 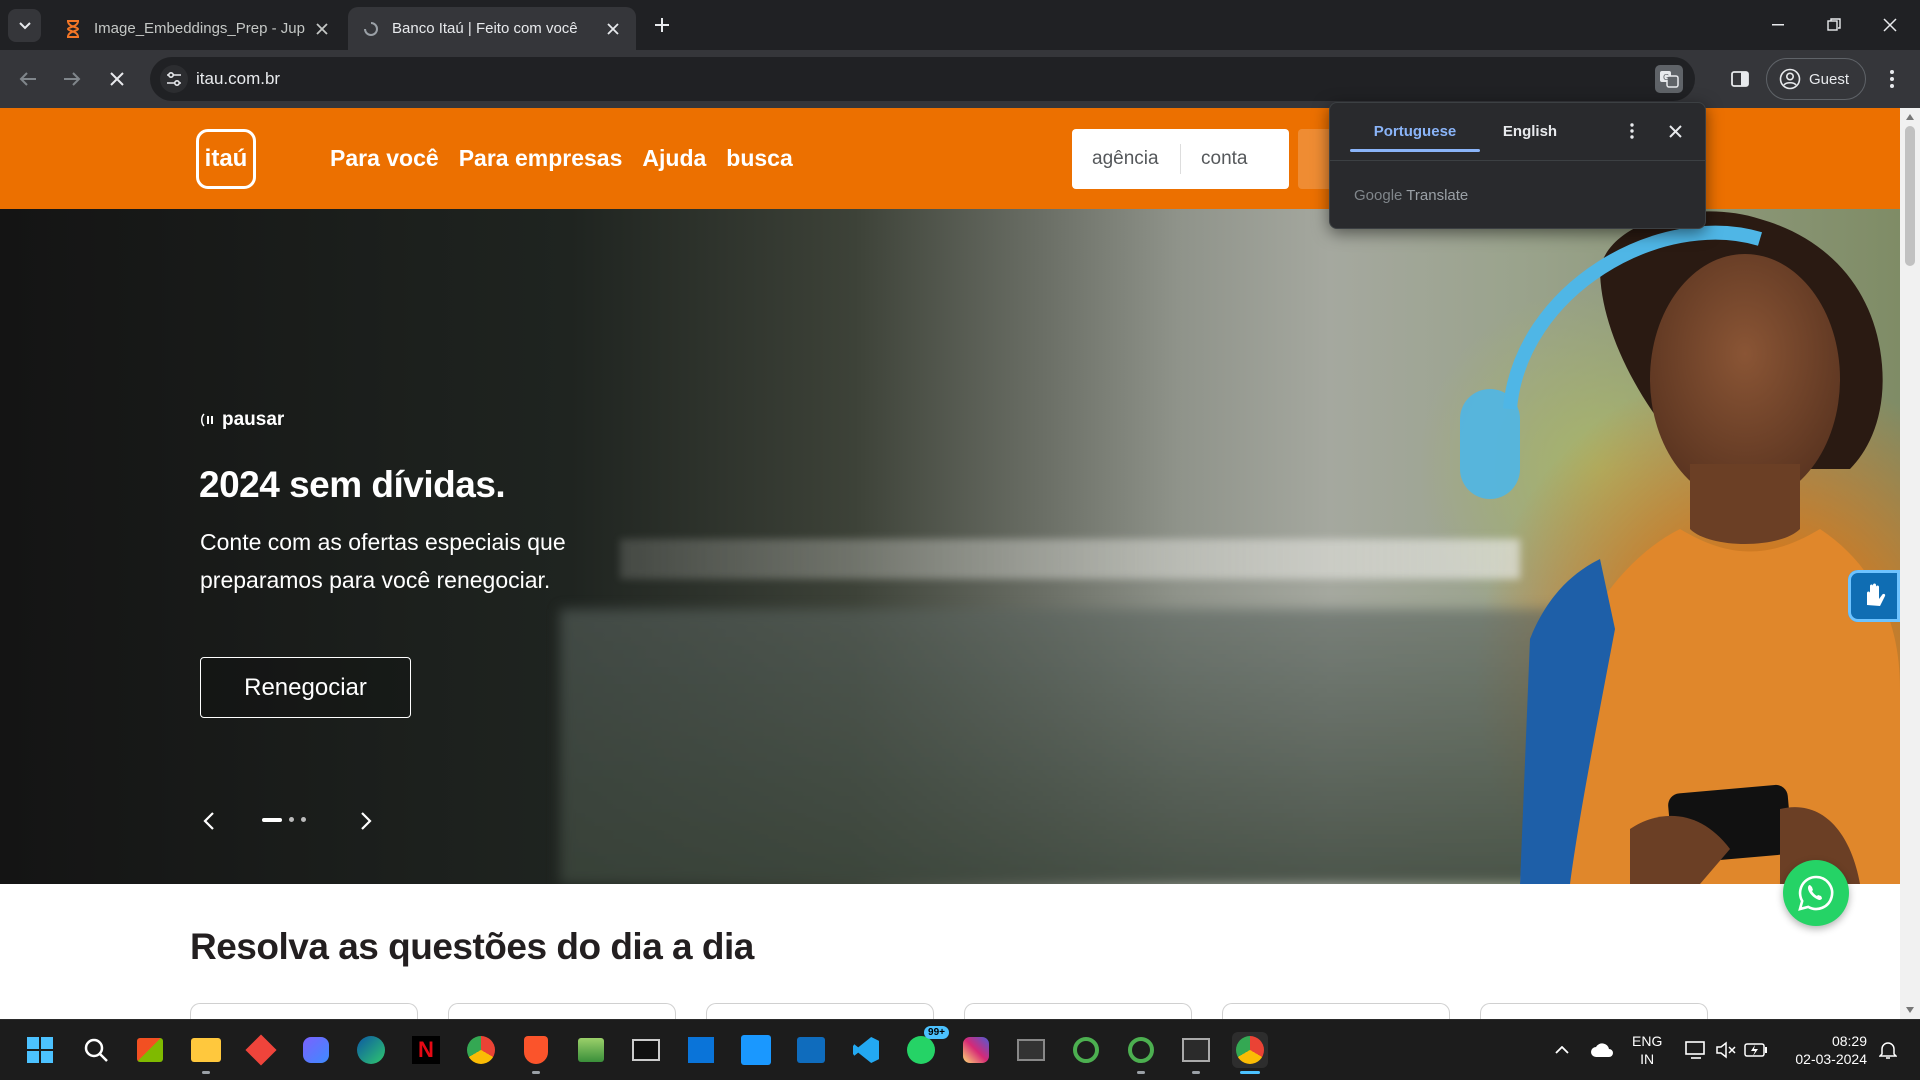 What do you see at coordinates (922, 79) in the screenshot?
I see `address-bar: itau.com.br G` at bounding box center [922, 79].